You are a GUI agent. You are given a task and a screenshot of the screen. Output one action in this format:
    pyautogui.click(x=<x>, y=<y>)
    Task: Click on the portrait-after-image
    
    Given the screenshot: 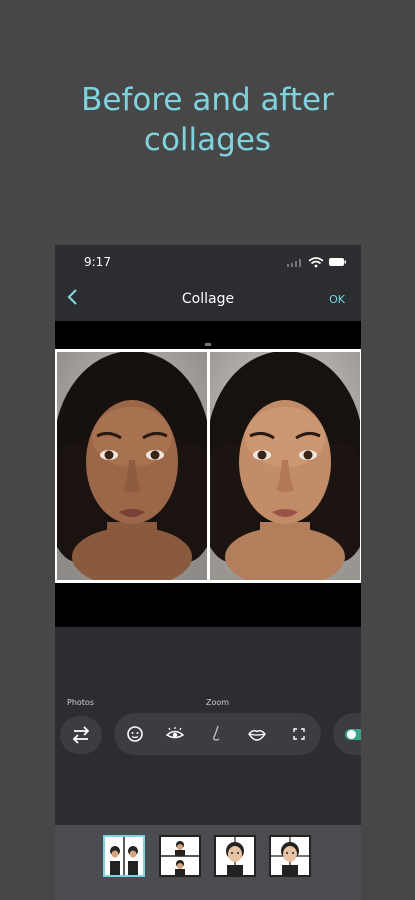 What is the action you would take?
    pyautogui.click(x=285, y=466)
    